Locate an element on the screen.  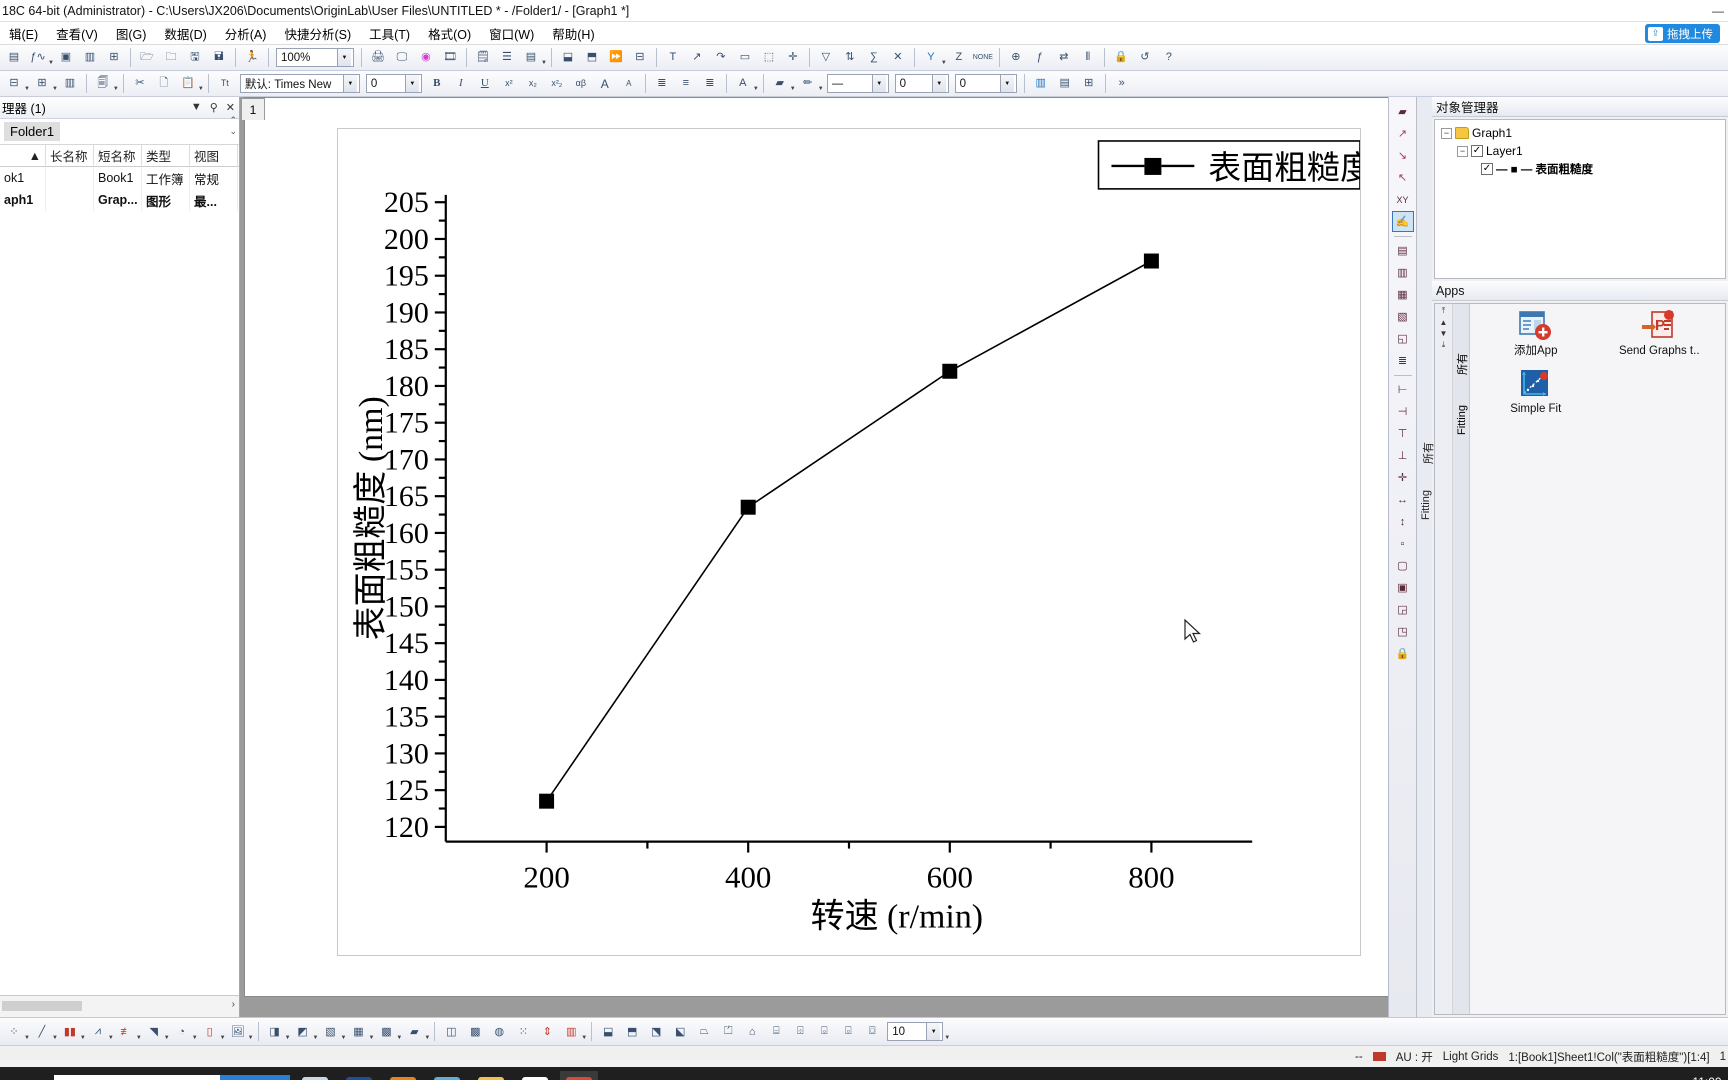
superscript-button: x² is located at coordinates (509, 84).